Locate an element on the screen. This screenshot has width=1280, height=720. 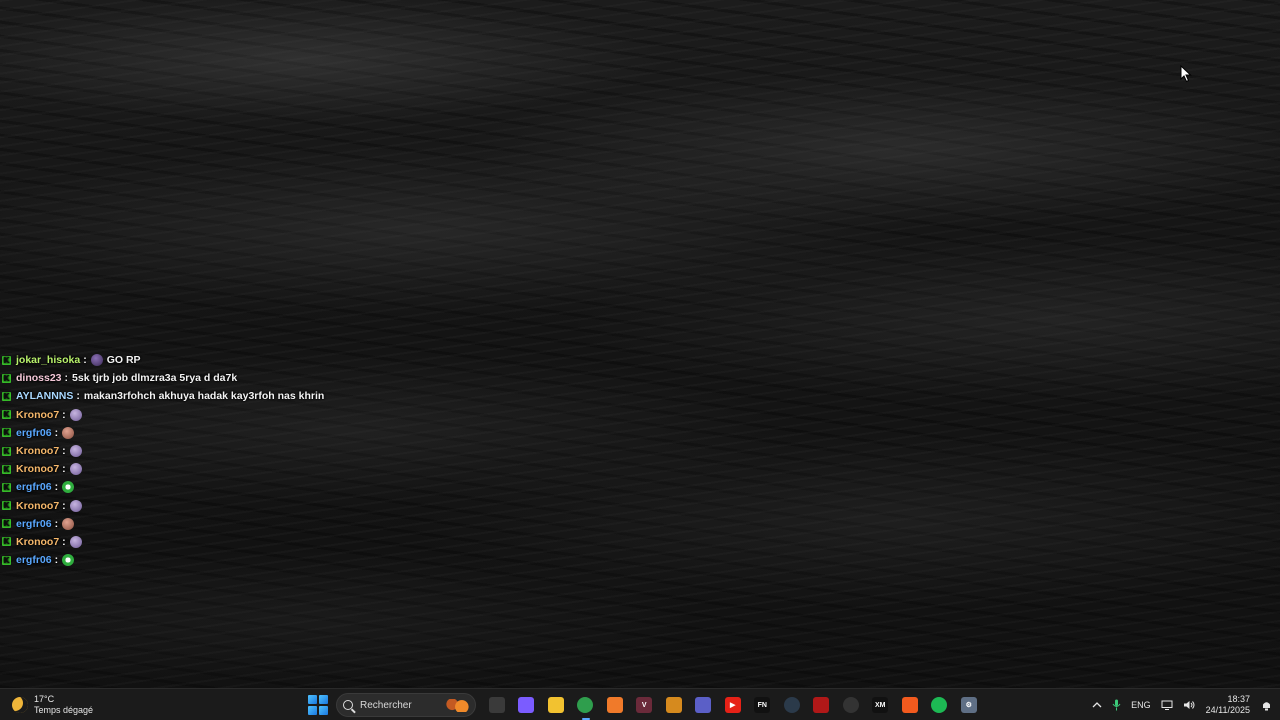
youtube-glyph: ▶ is located at coordinates (732, 705).